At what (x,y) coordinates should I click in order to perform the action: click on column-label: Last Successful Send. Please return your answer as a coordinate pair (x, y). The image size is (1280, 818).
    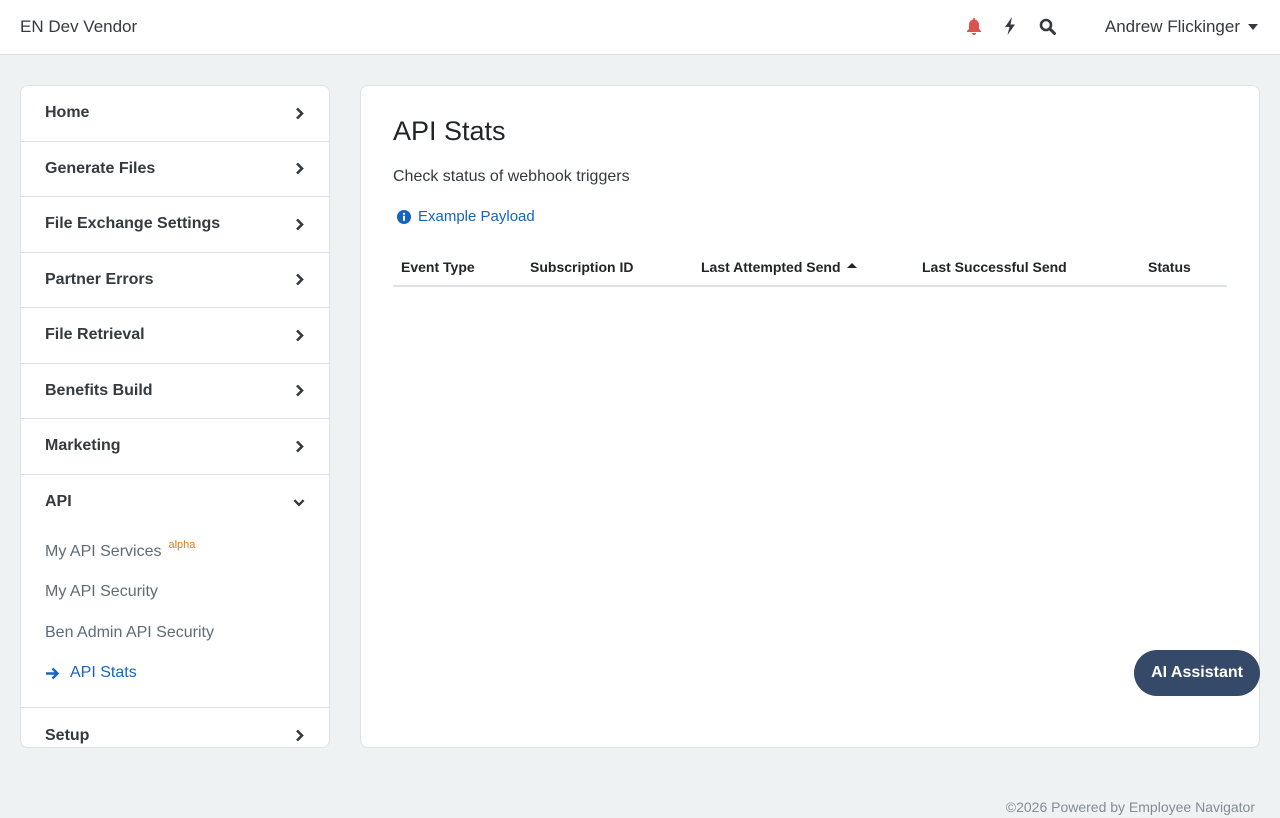
    Looking at the image, I should click on (994, 267).